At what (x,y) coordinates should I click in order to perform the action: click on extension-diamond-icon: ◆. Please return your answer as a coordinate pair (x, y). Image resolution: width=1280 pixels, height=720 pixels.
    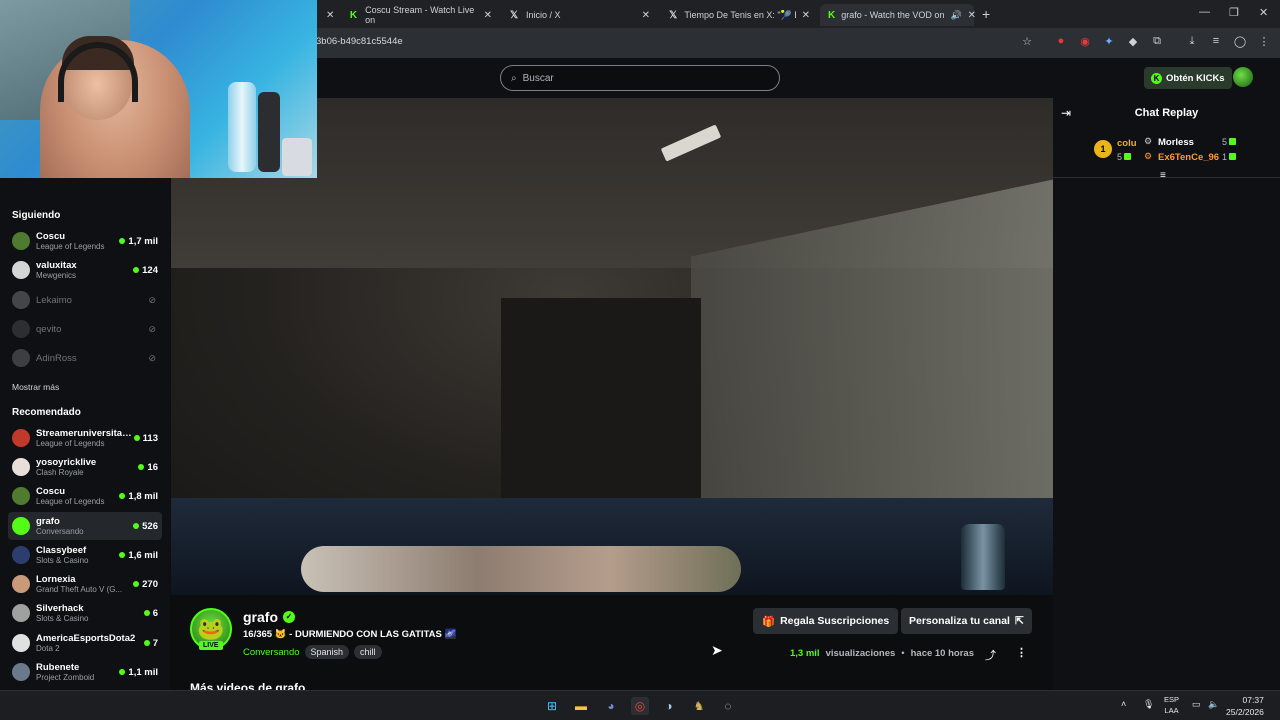
    Looking at the image, I should click on (1133, 41).